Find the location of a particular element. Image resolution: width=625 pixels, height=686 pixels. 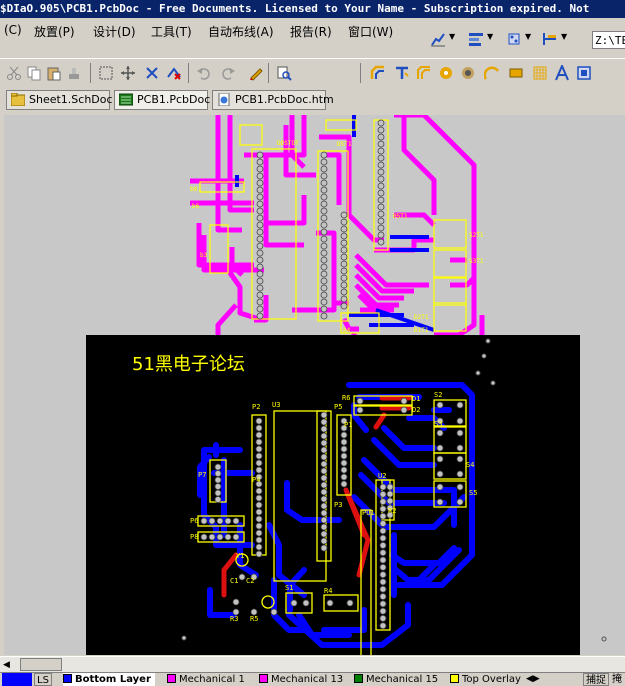

menu-item-reports: 报告(R) is located at coordinates (311, 31).